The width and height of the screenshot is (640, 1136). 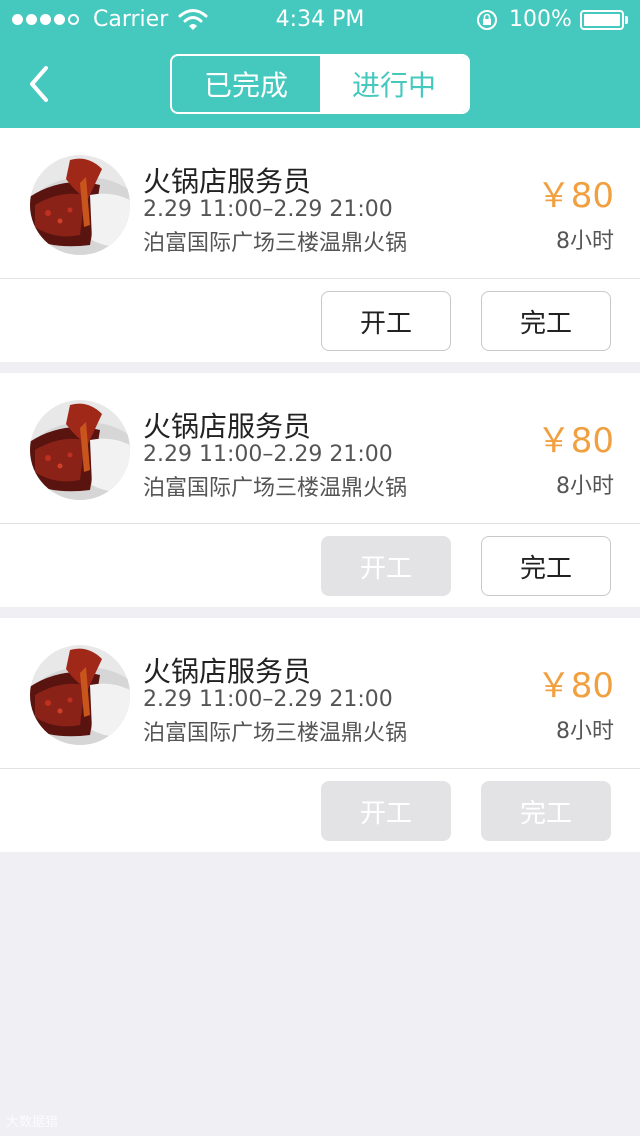 What do you see at coordinates (394, 84) in the screenshot?
I see `tab-in-progress: 进行中` at bounding box center [394, 84].